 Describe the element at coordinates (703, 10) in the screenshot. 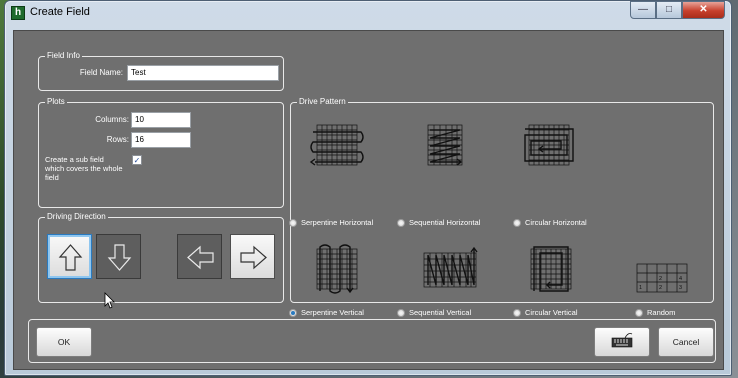

I see `close-button: ✕` at that location.